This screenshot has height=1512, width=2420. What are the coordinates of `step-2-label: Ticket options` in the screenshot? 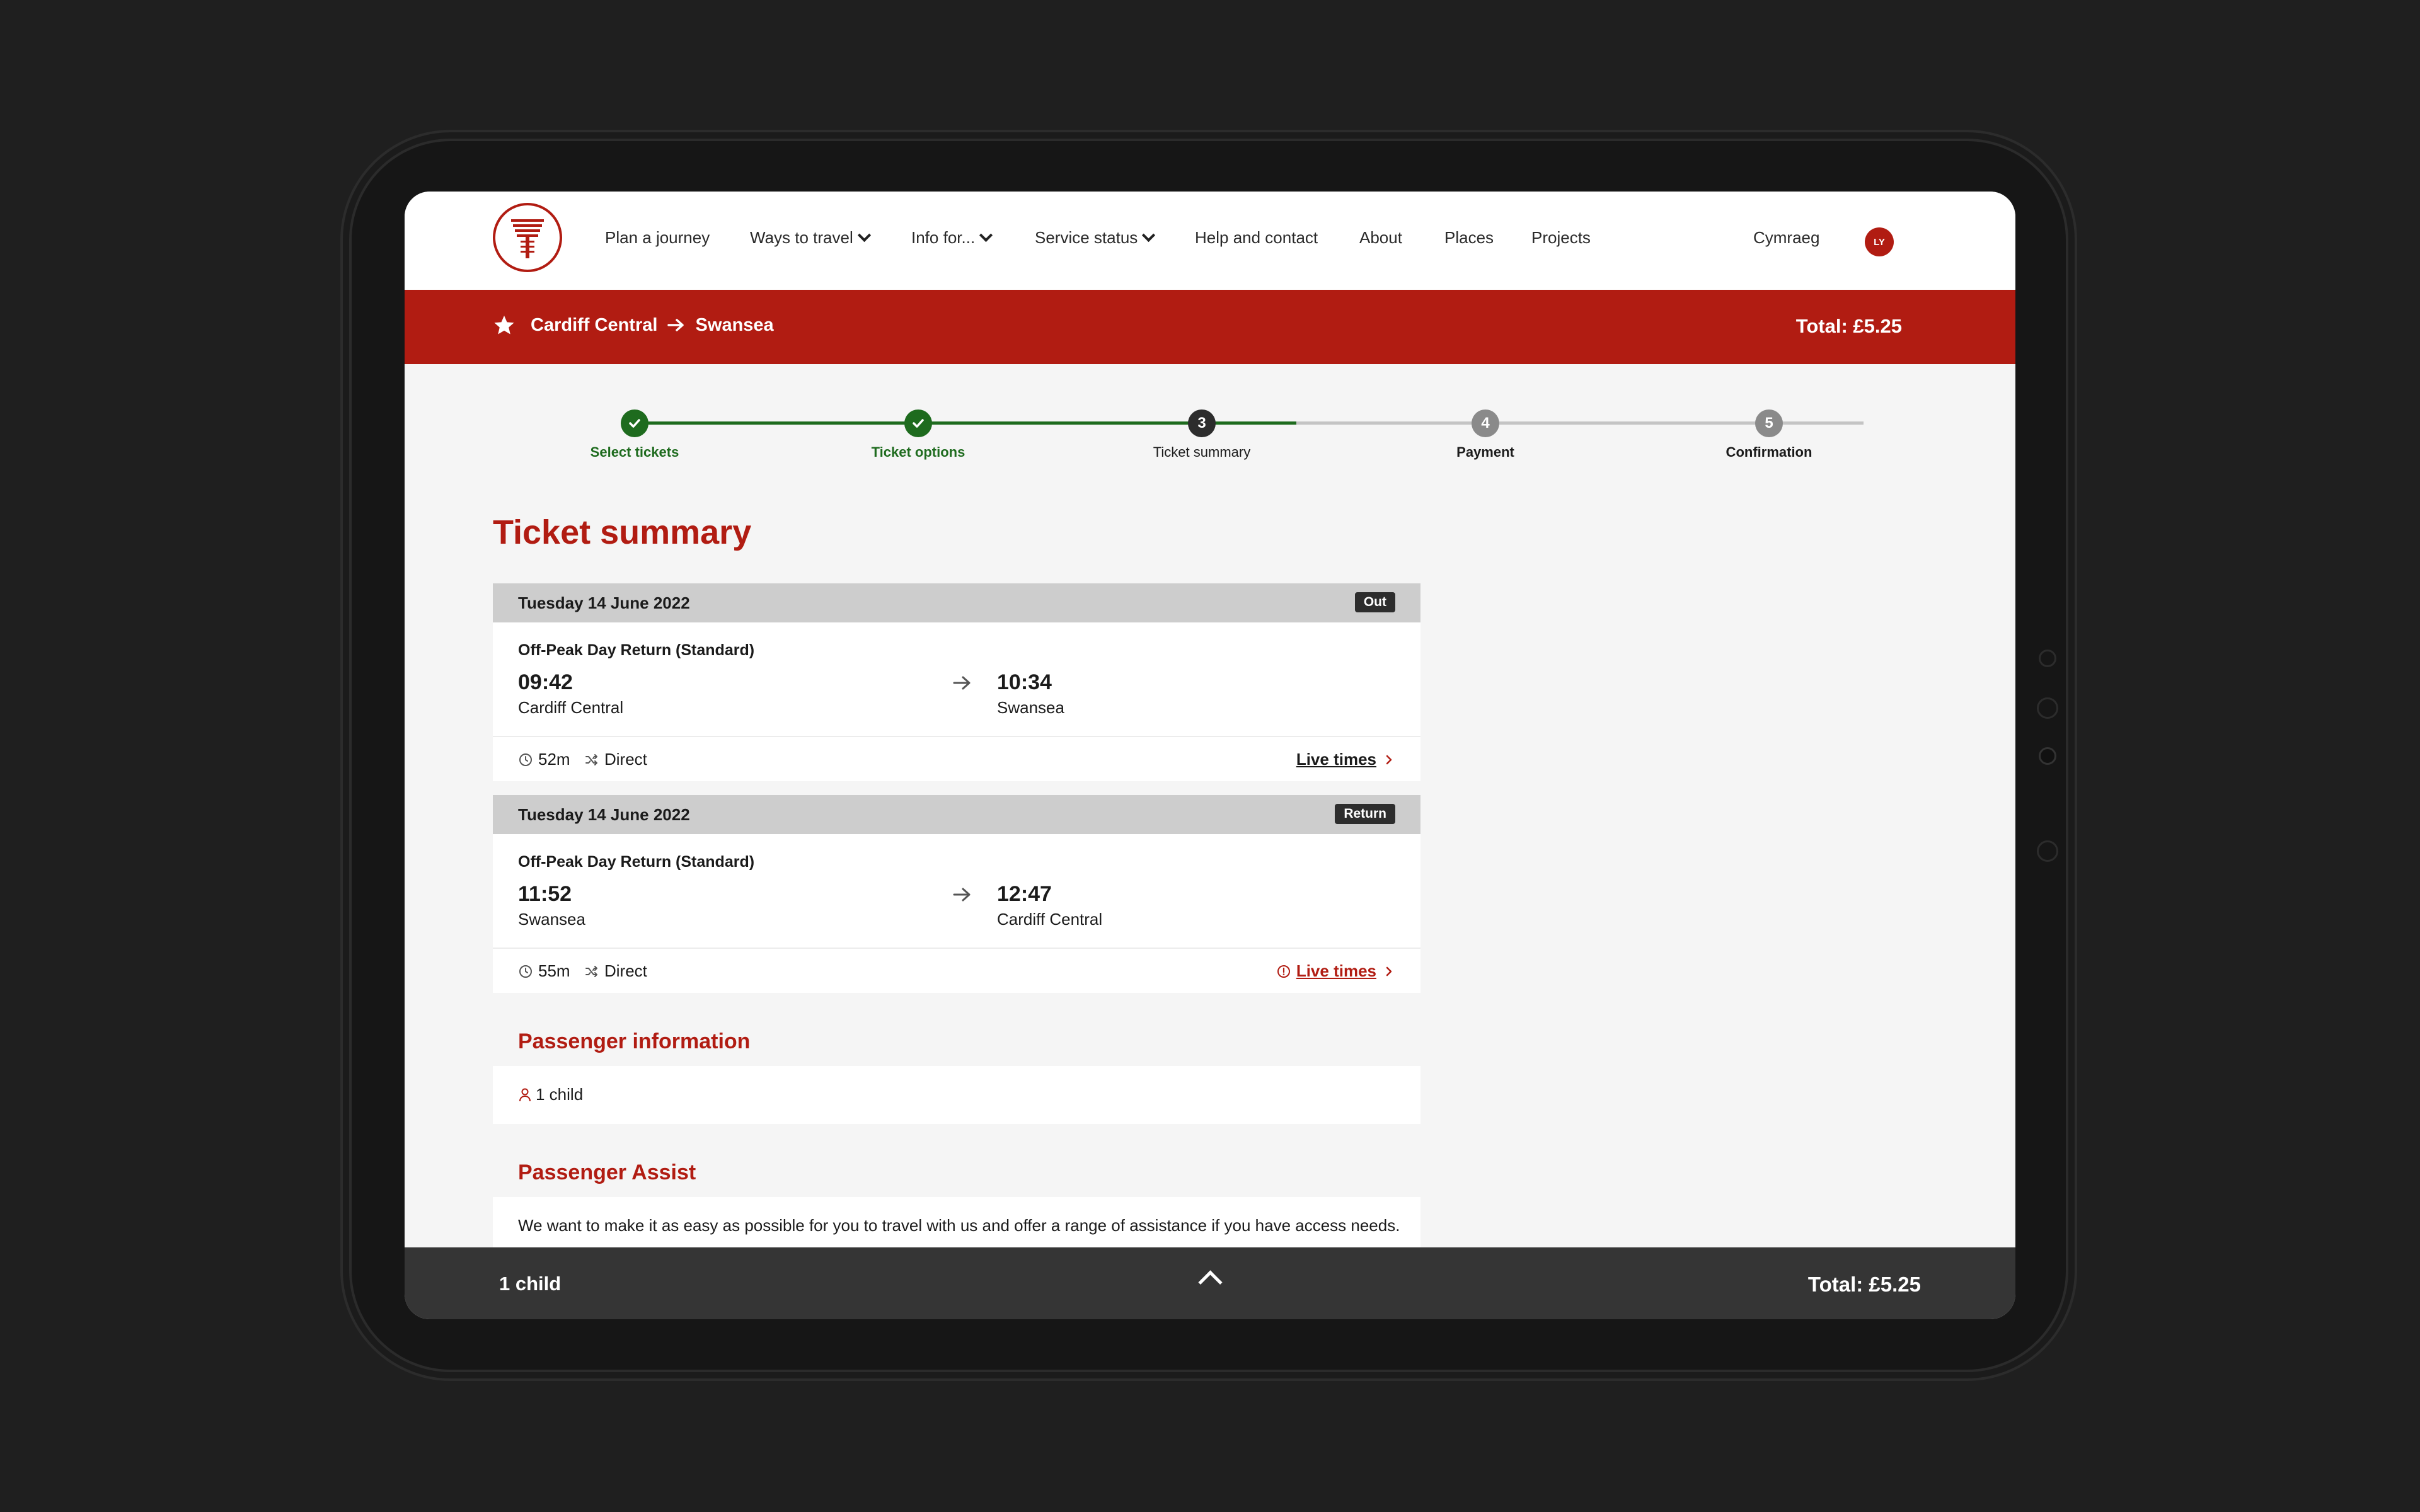 It's located at (919, 452).